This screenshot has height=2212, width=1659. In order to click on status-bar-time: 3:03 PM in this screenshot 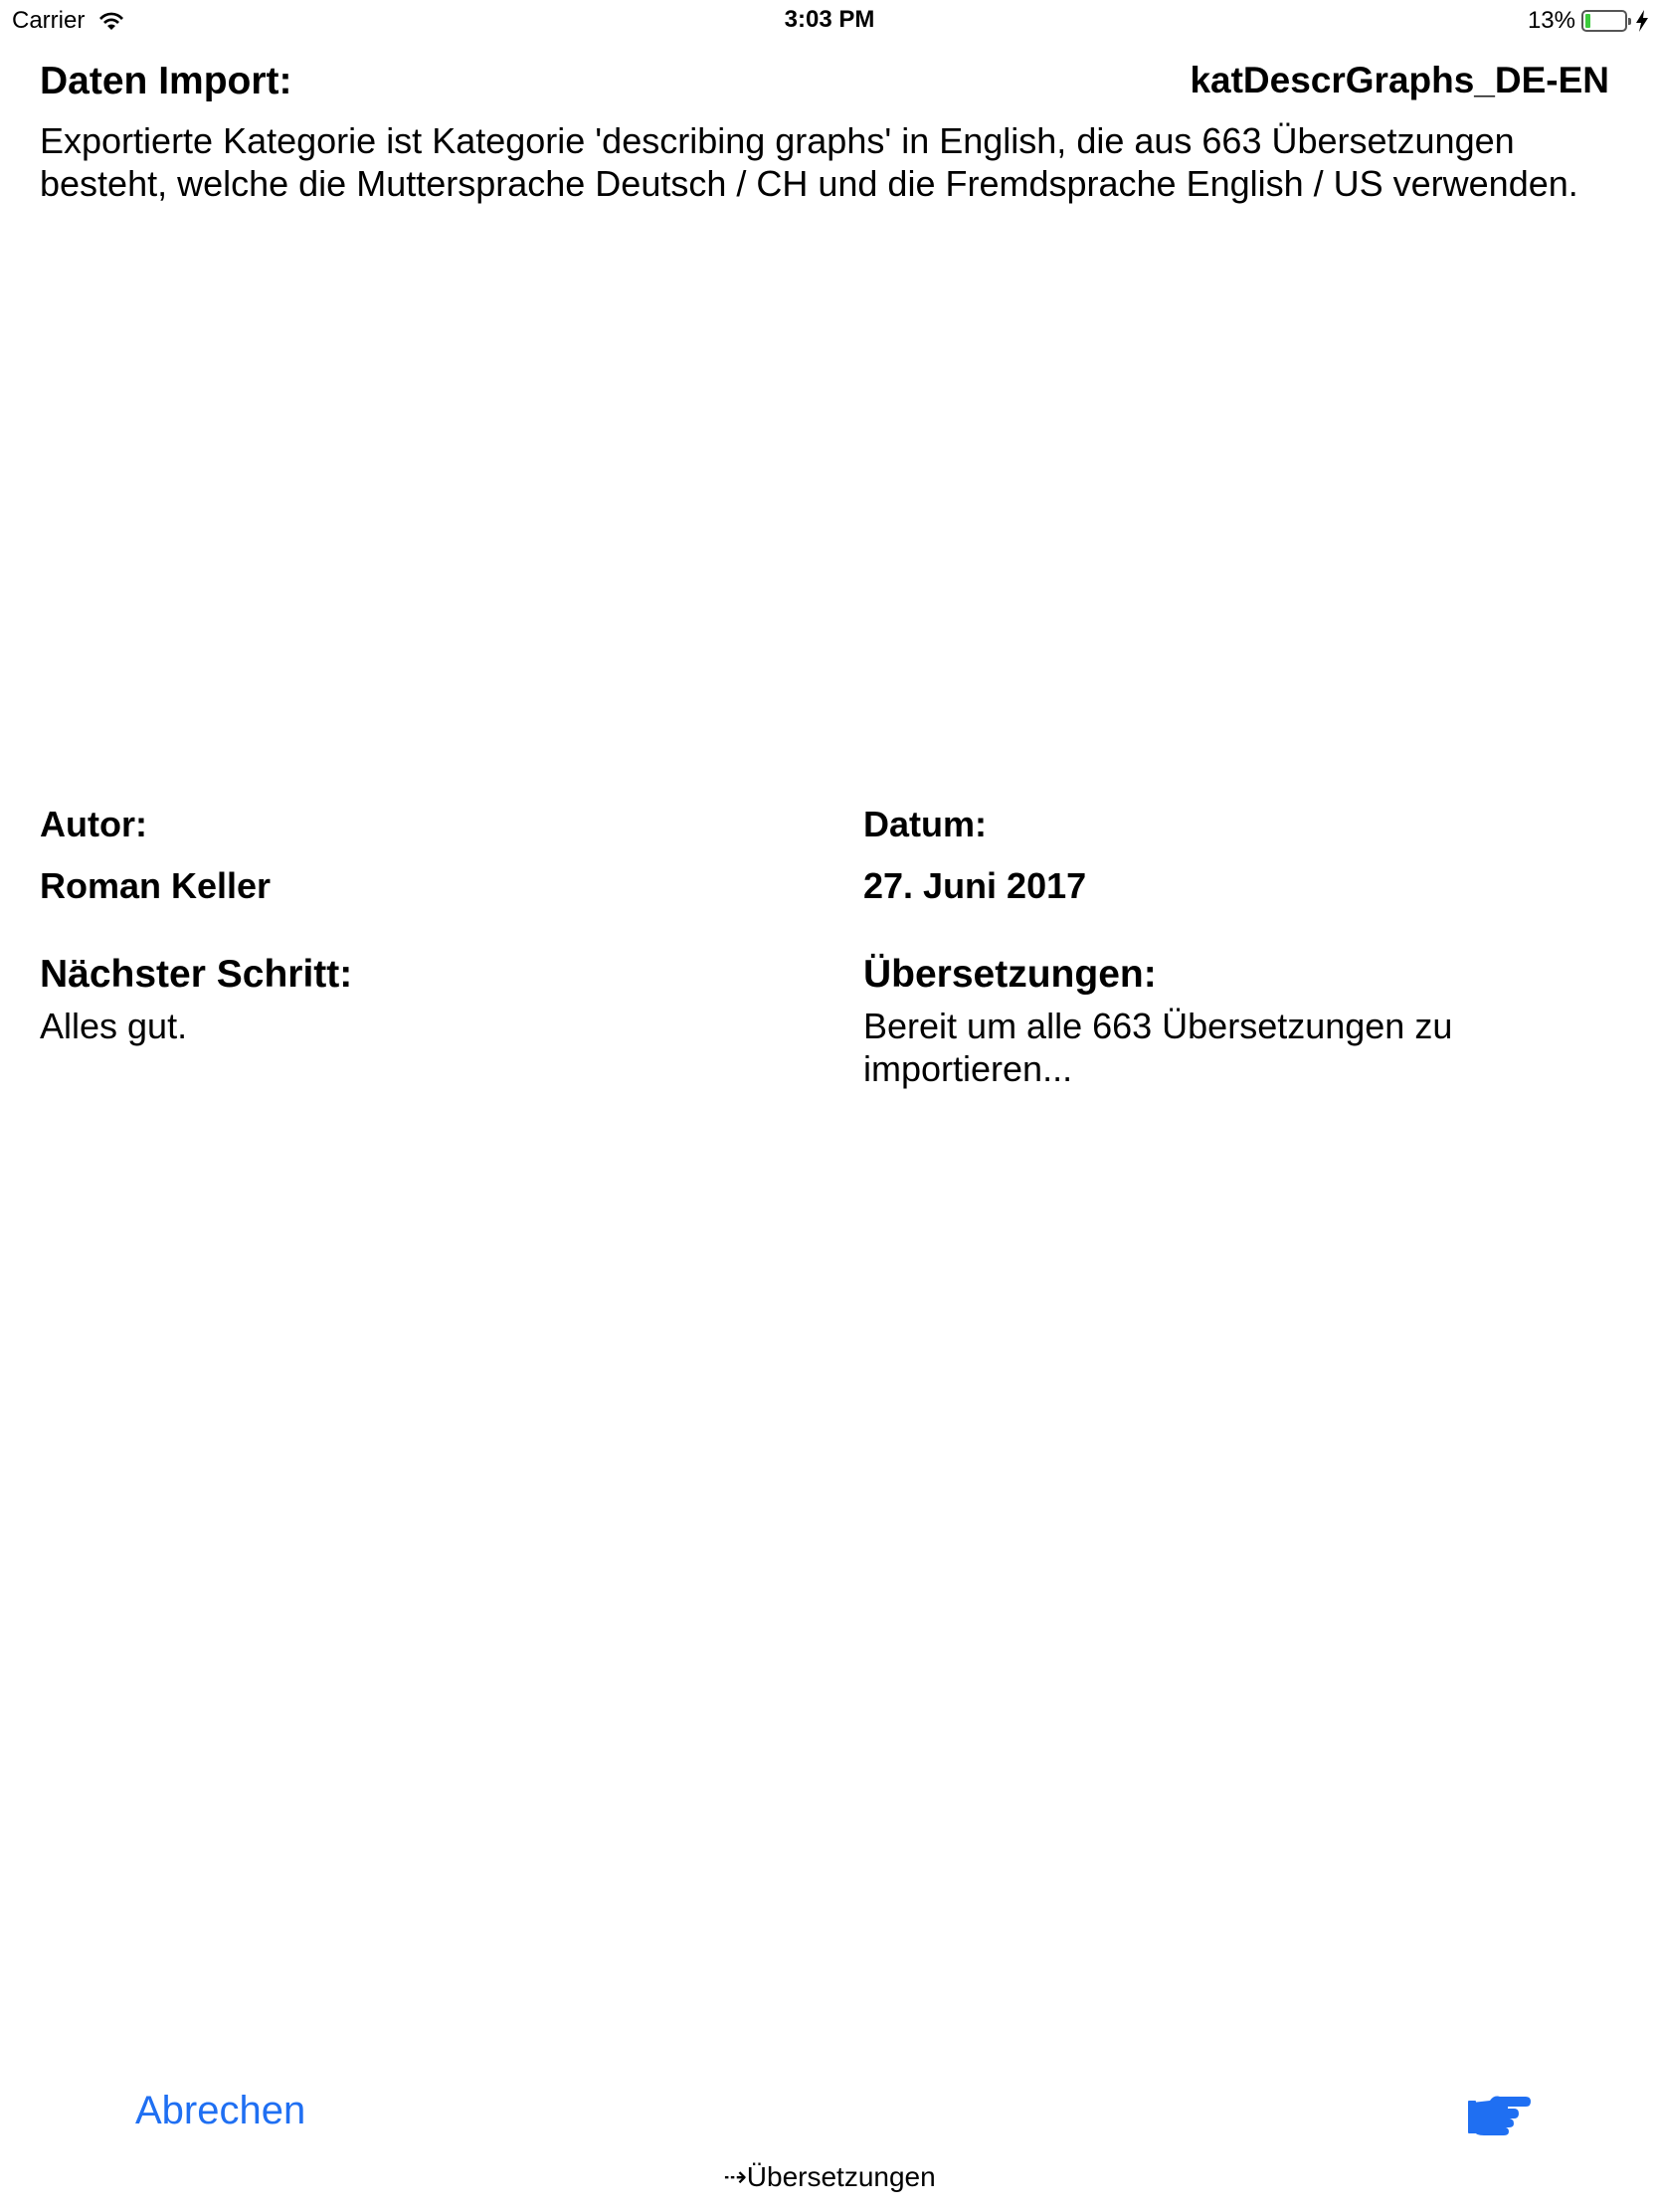, I will do `click(829, 19)`.